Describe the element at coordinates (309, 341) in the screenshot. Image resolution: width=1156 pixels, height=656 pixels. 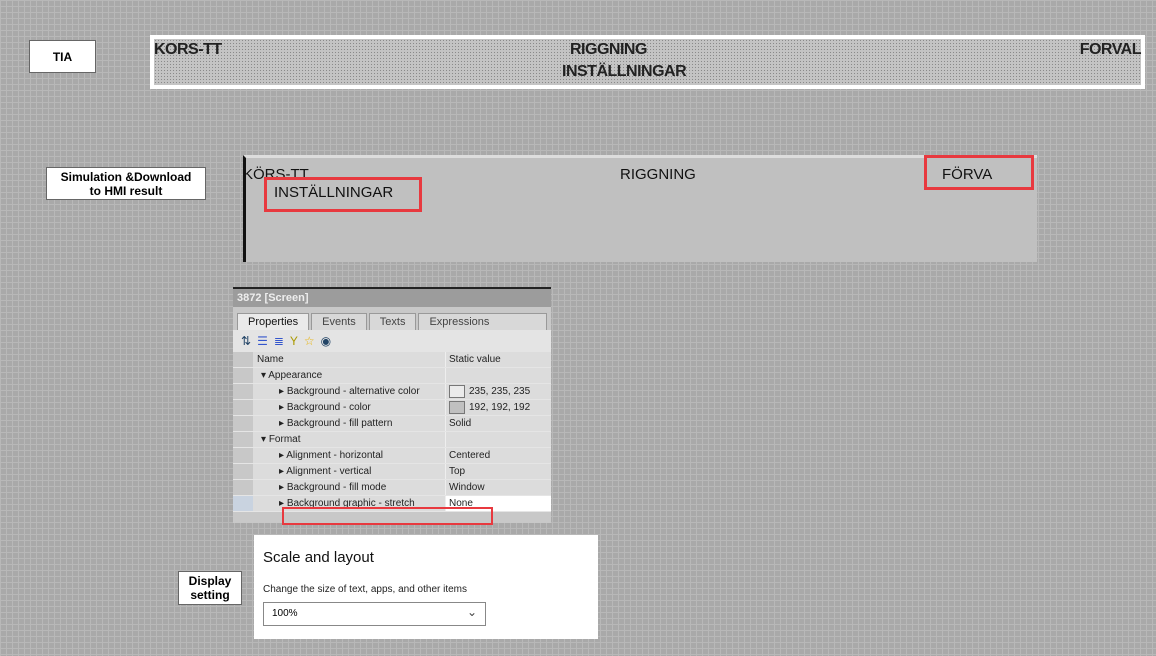
I see `favorites-icon: ☆` at that location.